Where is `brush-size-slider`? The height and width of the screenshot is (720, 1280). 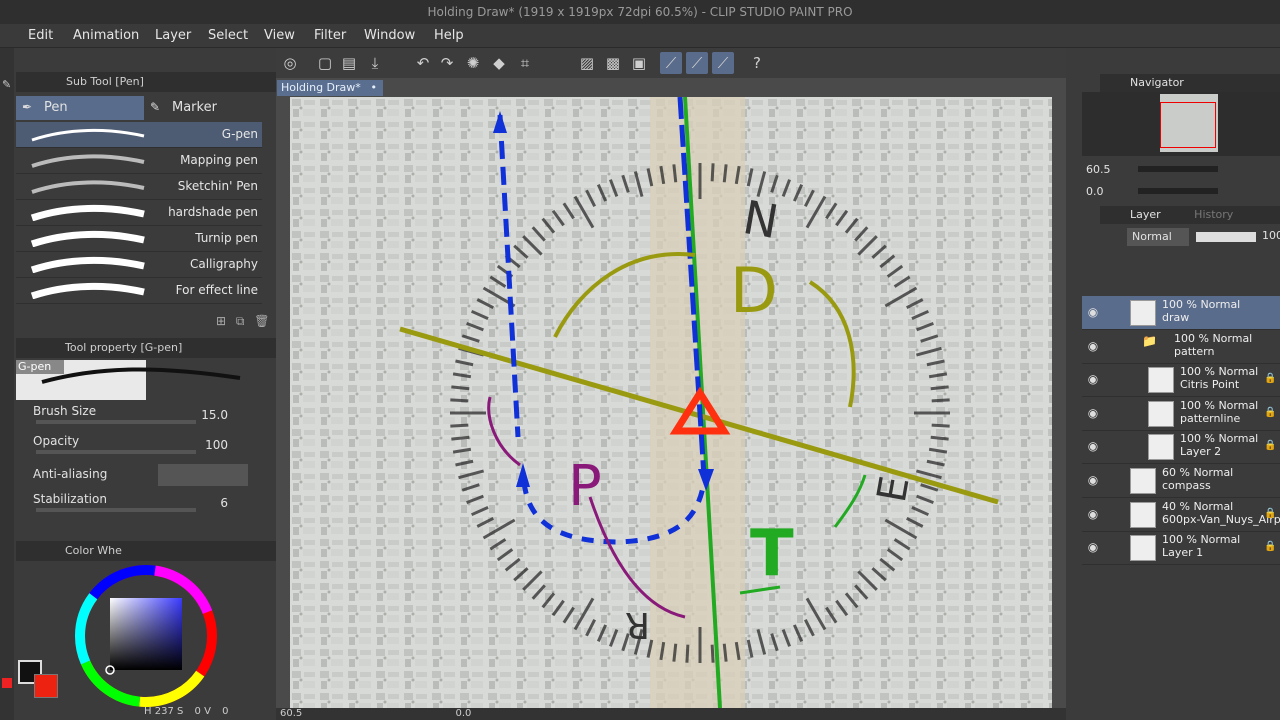
brush-size-slider is located at coordinates (116, 422).